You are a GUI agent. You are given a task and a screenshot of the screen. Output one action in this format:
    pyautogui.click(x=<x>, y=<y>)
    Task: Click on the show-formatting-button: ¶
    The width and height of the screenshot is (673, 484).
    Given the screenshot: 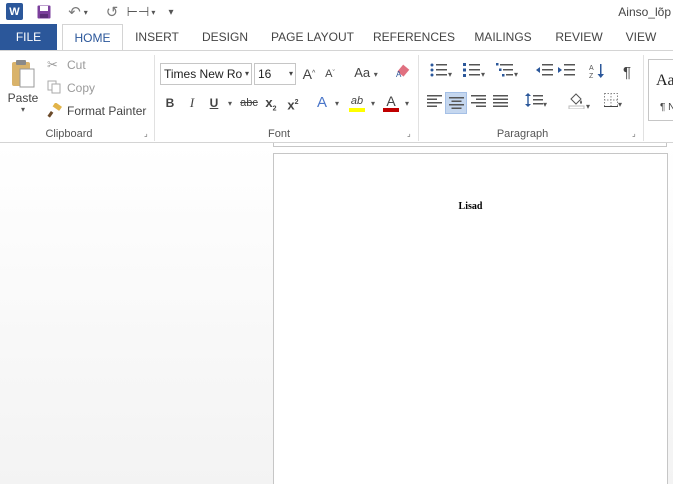 What is the action you would take?
    pyautogui.click(x=627, y=73)
    